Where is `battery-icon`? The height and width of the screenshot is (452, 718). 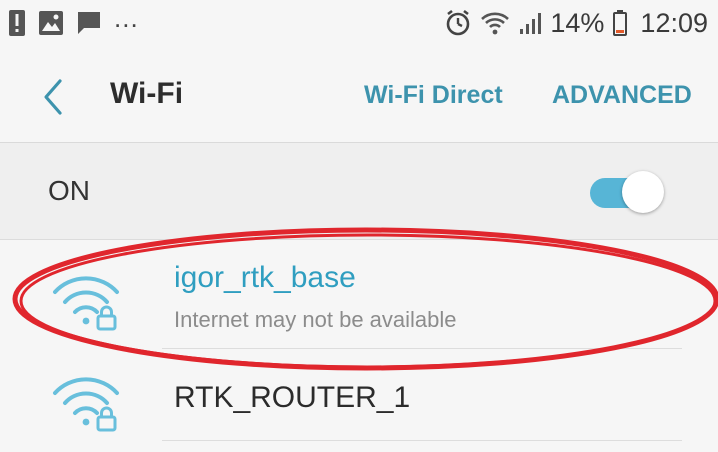
battery-icon is located at coordinates (620, 23).